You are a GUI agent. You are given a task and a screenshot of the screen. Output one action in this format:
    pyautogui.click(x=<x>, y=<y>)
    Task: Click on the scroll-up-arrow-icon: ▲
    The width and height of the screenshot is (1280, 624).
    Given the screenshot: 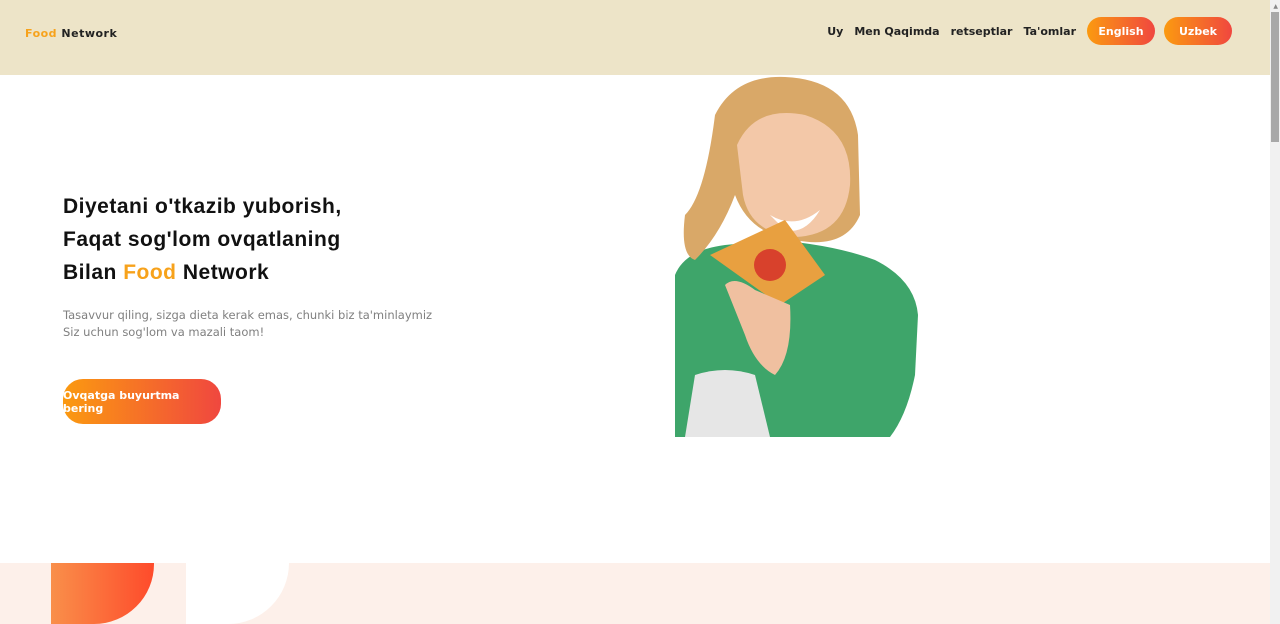 What is the action you would take?
    pyautogui.click(x=1275, y=6)
    